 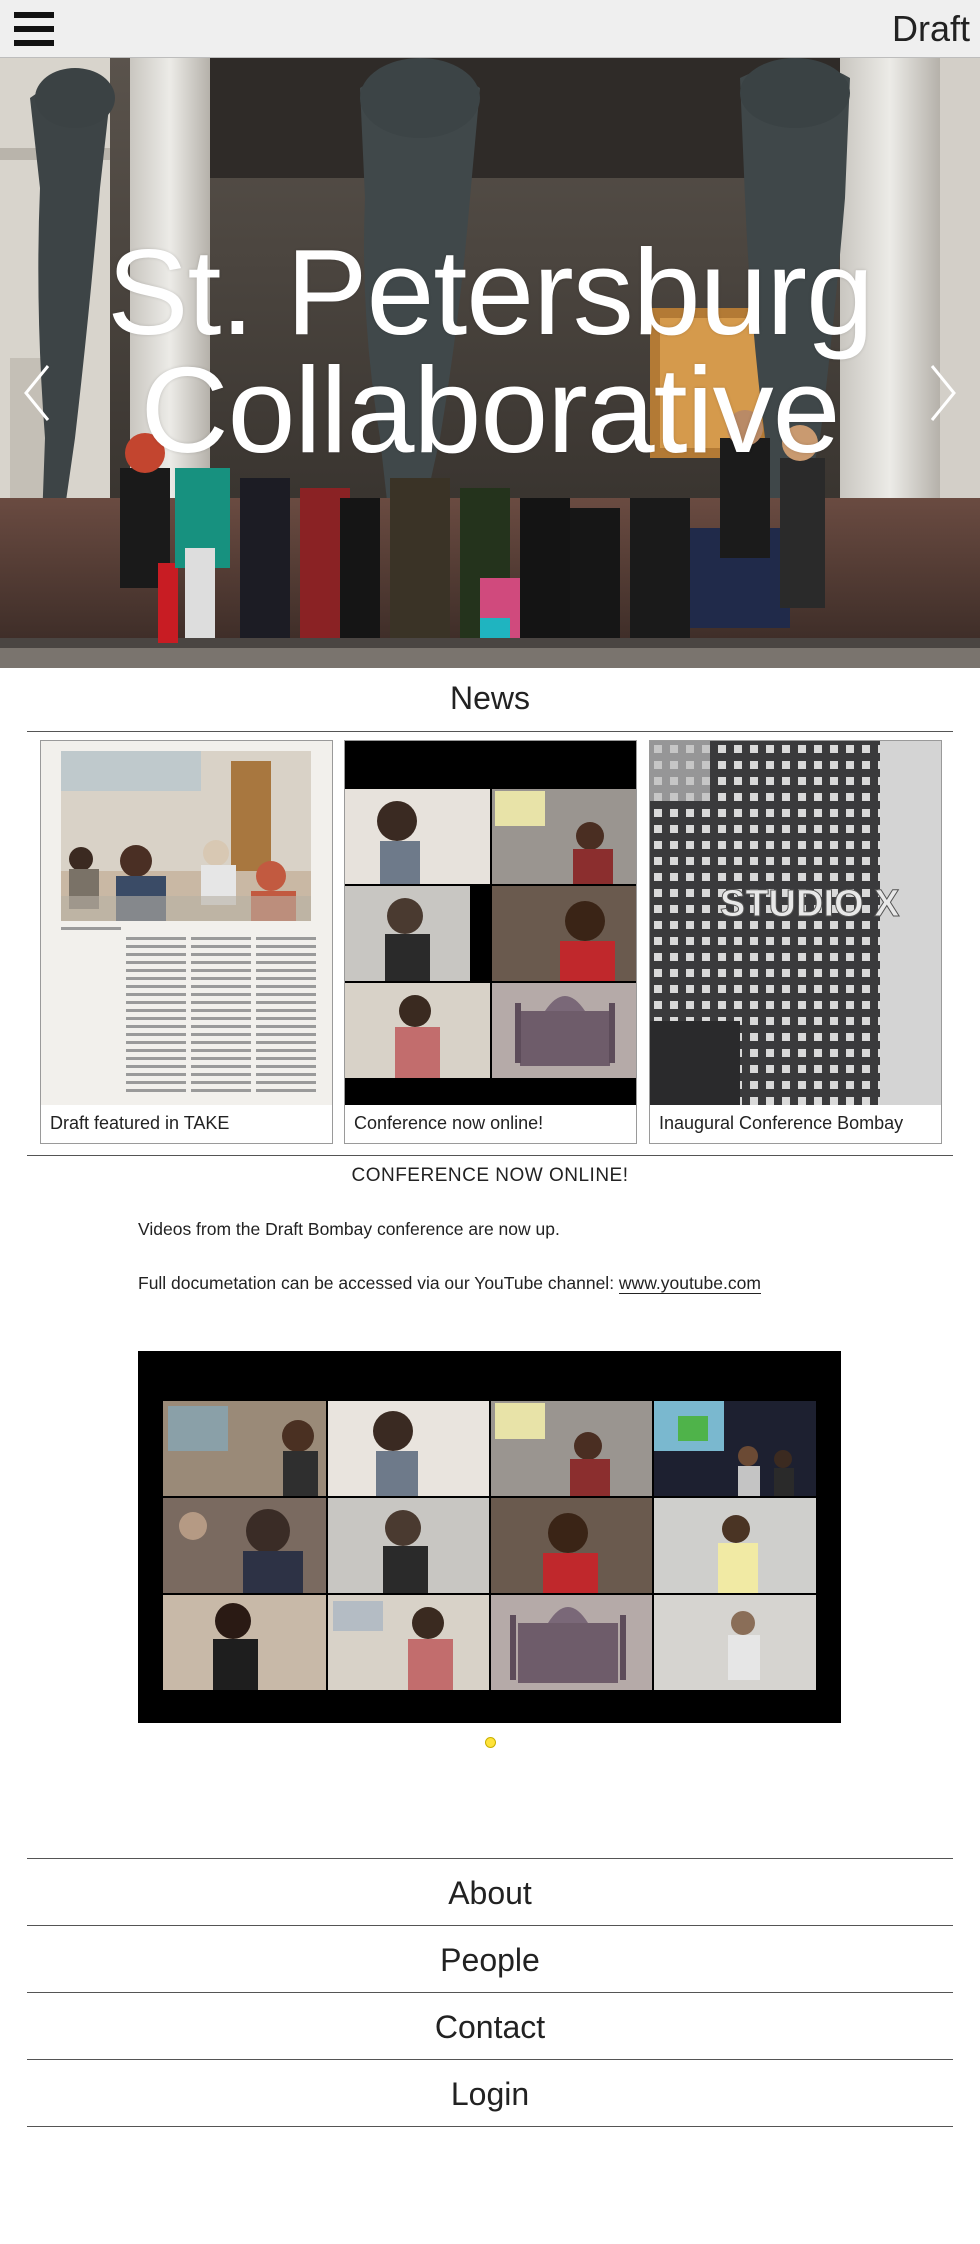 I want to click on nav-about: About, so click(x=490, y=1893).